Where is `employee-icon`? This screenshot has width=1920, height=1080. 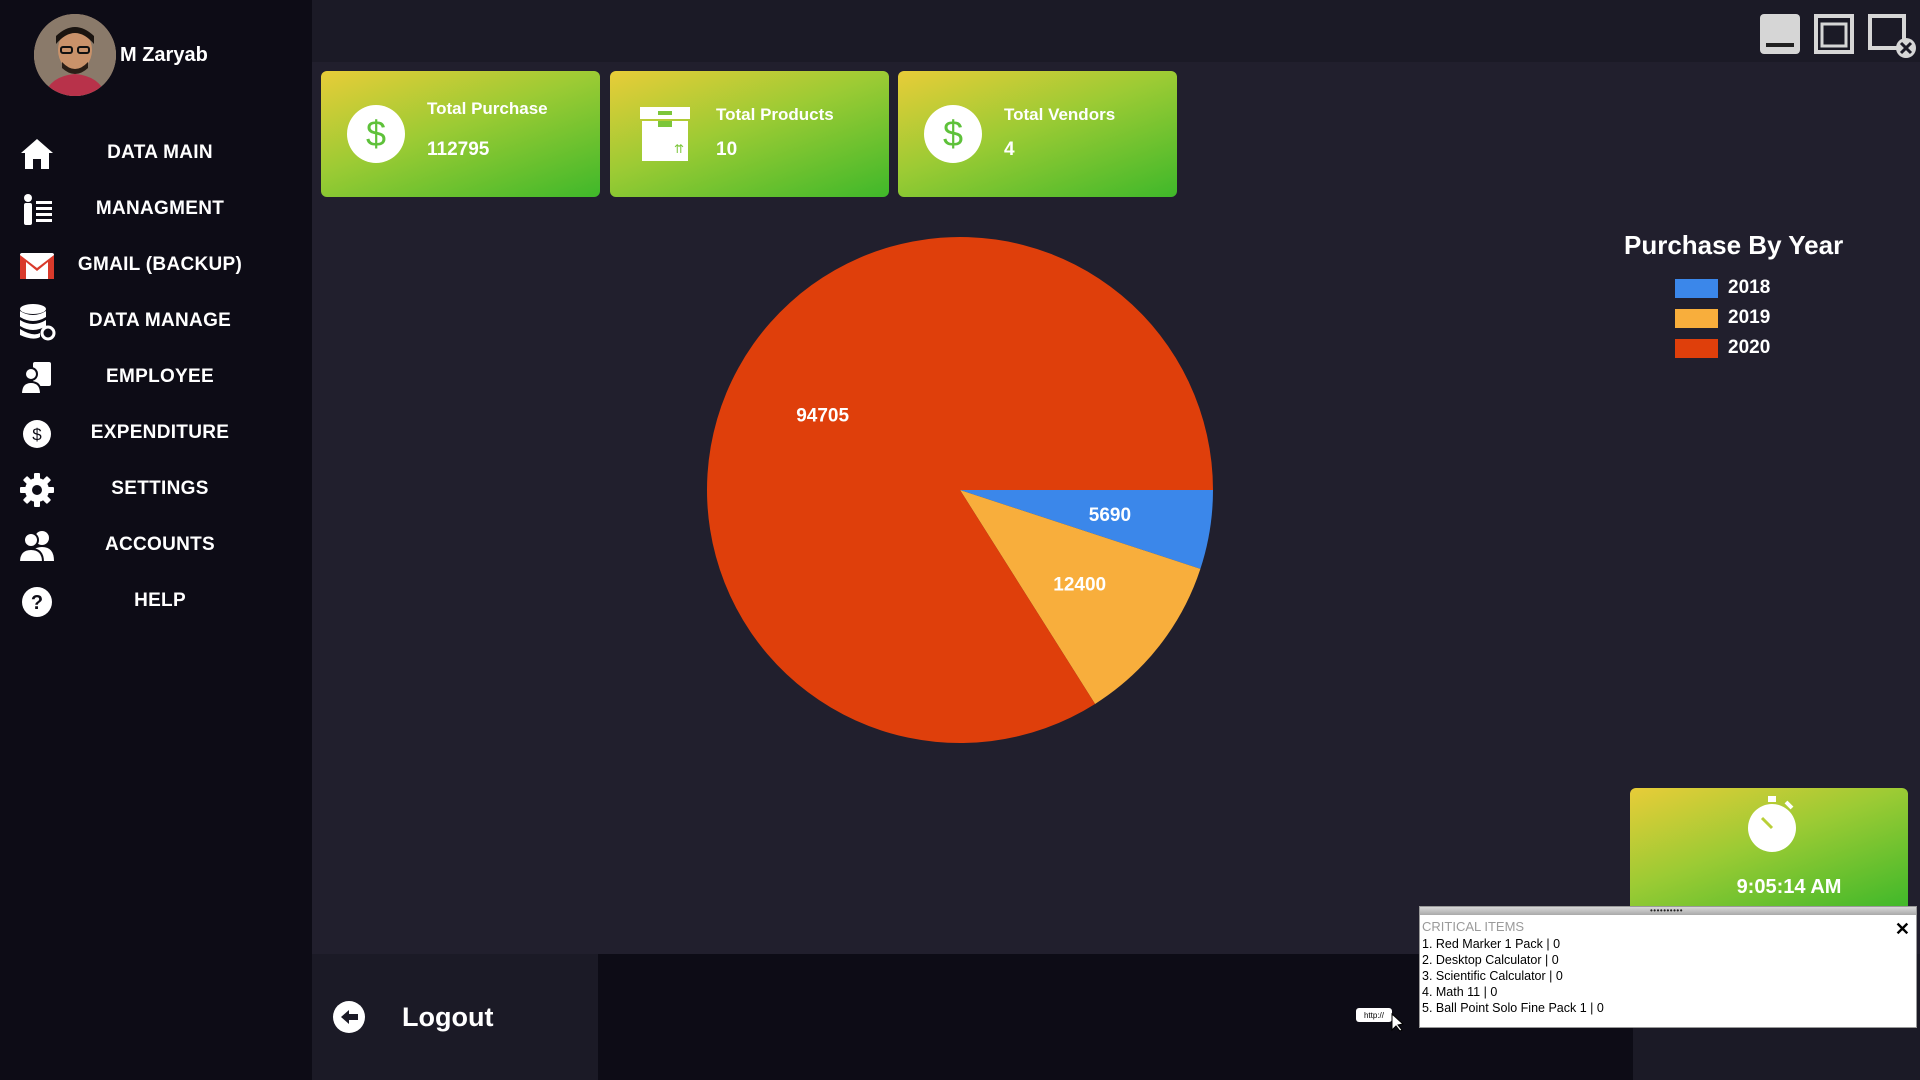 employee-icon is located at coordinates (37, 378).